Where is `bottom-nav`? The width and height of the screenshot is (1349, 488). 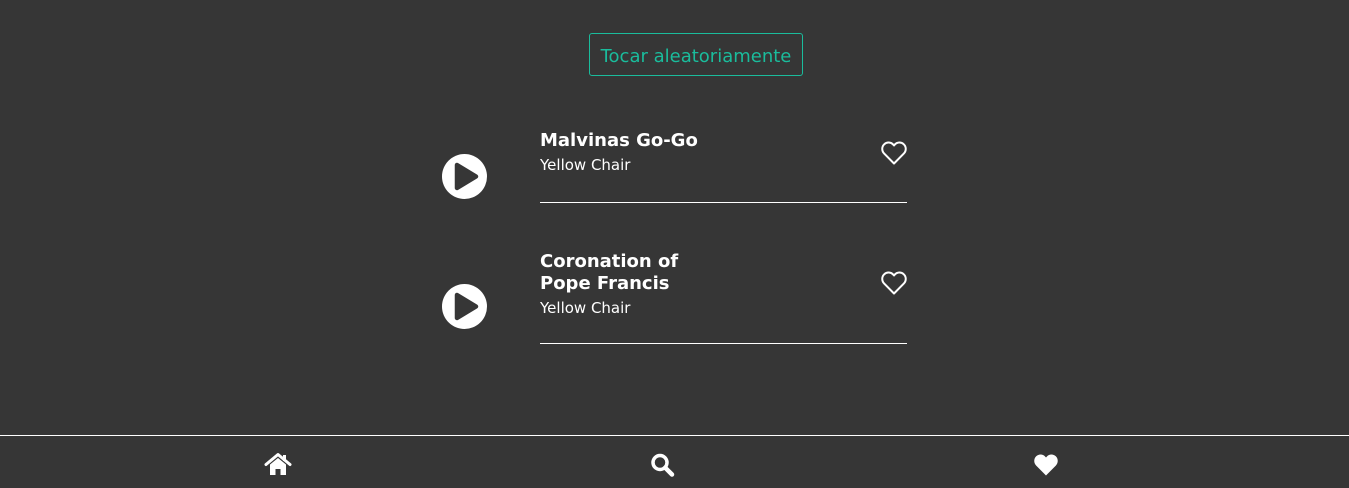
bottom-nav is located at coordinates (674, 461).